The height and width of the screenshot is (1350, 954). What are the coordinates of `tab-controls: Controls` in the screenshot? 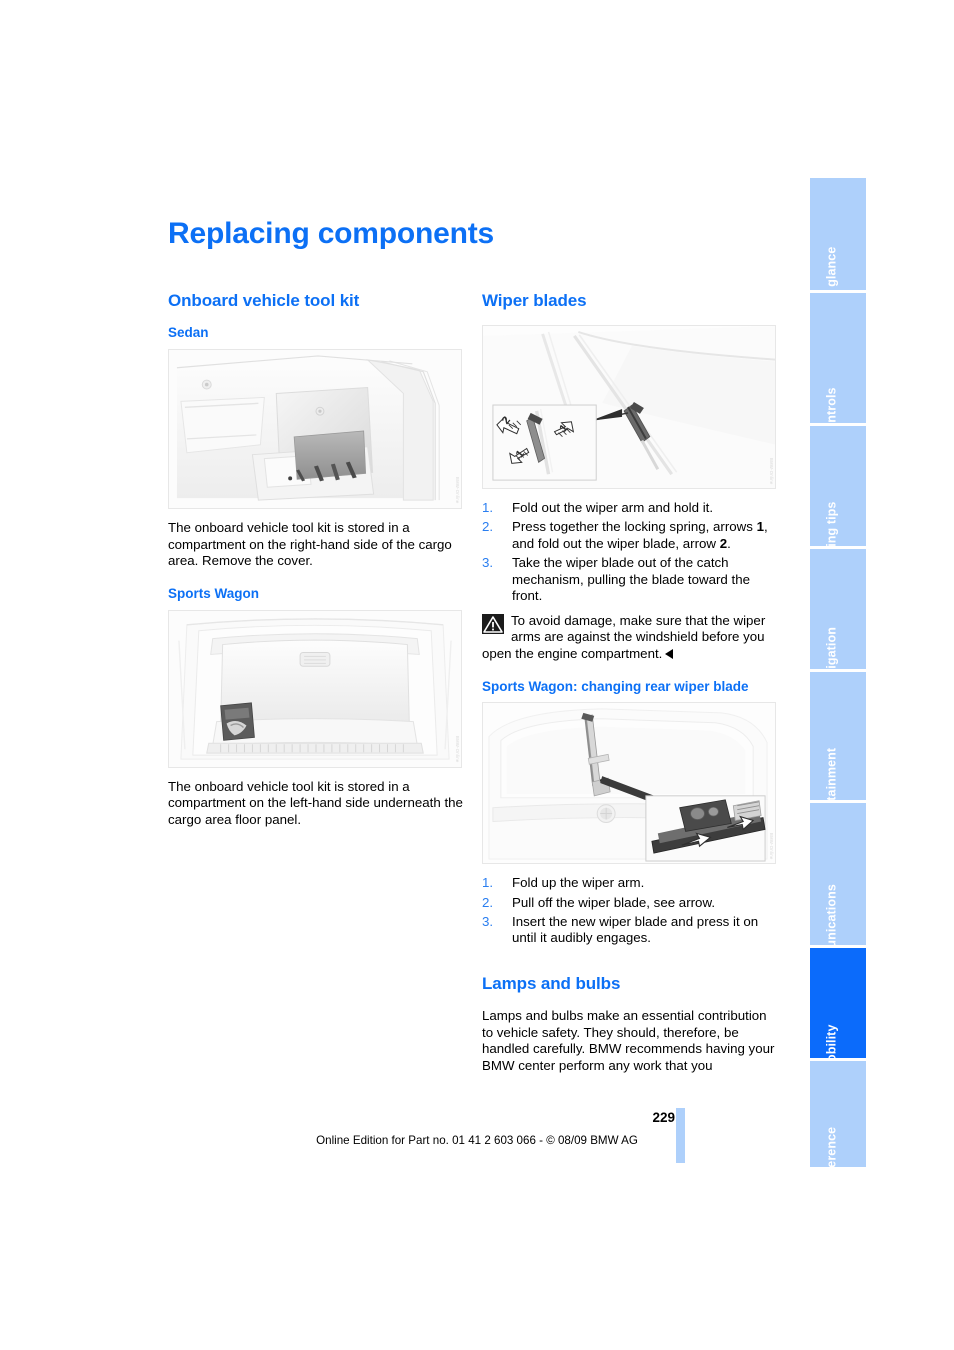 It's located at (838, 366).